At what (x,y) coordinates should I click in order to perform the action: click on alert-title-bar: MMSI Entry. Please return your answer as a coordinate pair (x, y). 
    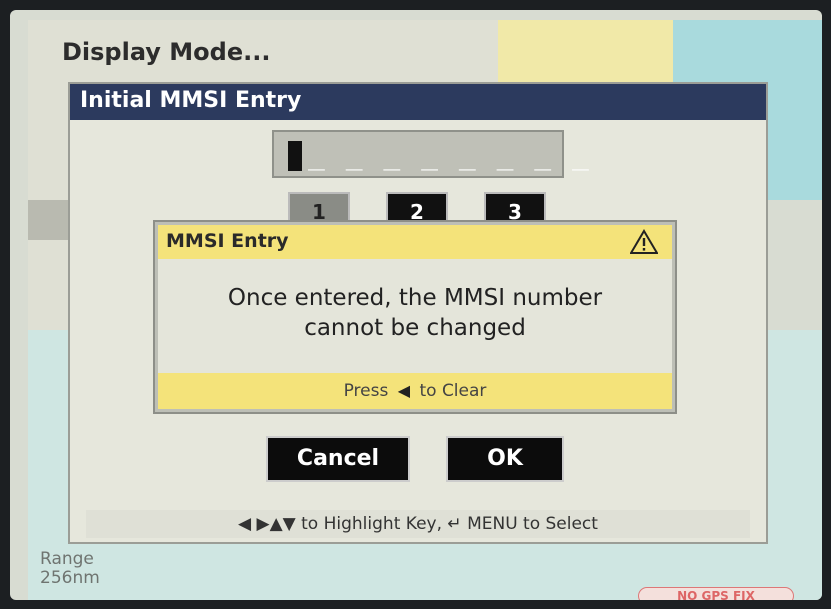
    Looking at the image, I should click on (415, 242).